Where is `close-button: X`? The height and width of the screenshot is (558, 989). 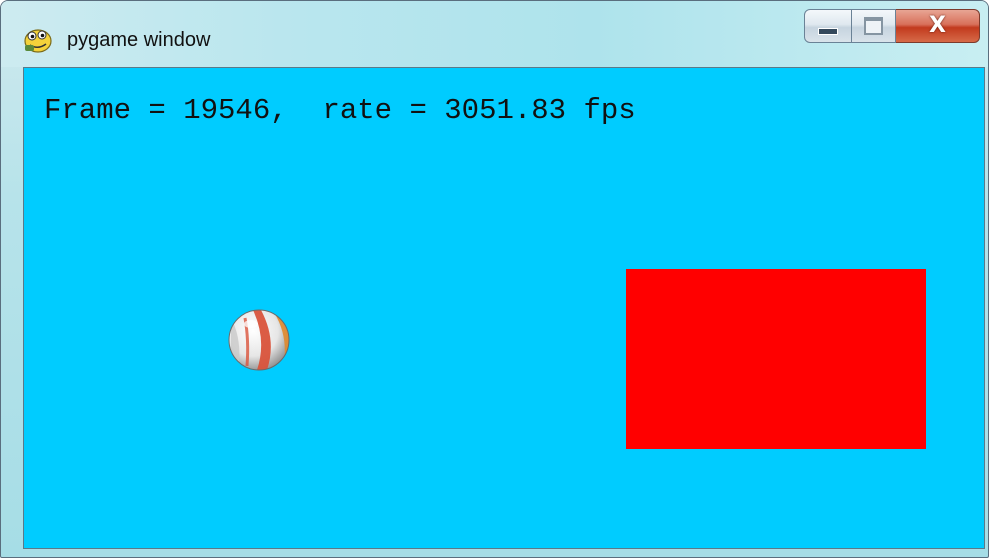 close-button: X is located at coordinates (938, 26).